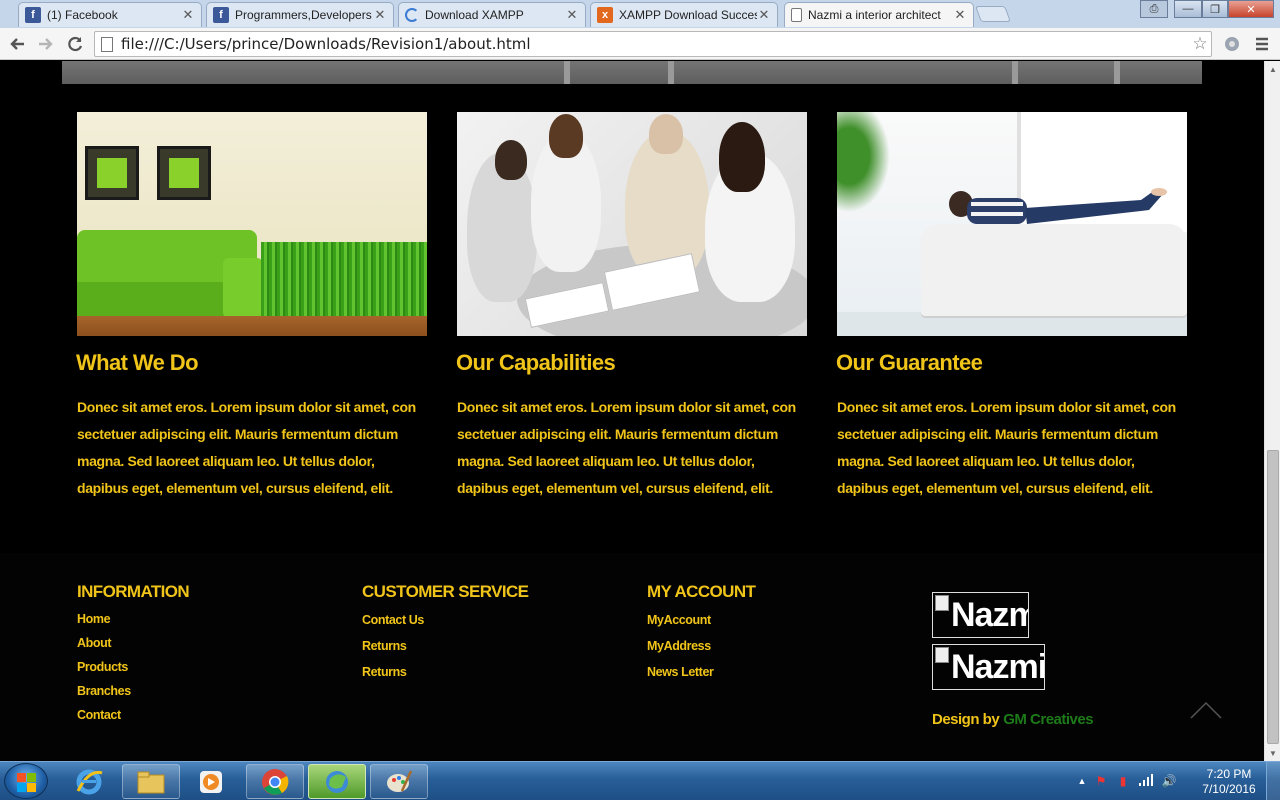 The width and height of the screenshot is (1280, 800). I want to click on feature-title: Our Capabilities, so click(536, 362).